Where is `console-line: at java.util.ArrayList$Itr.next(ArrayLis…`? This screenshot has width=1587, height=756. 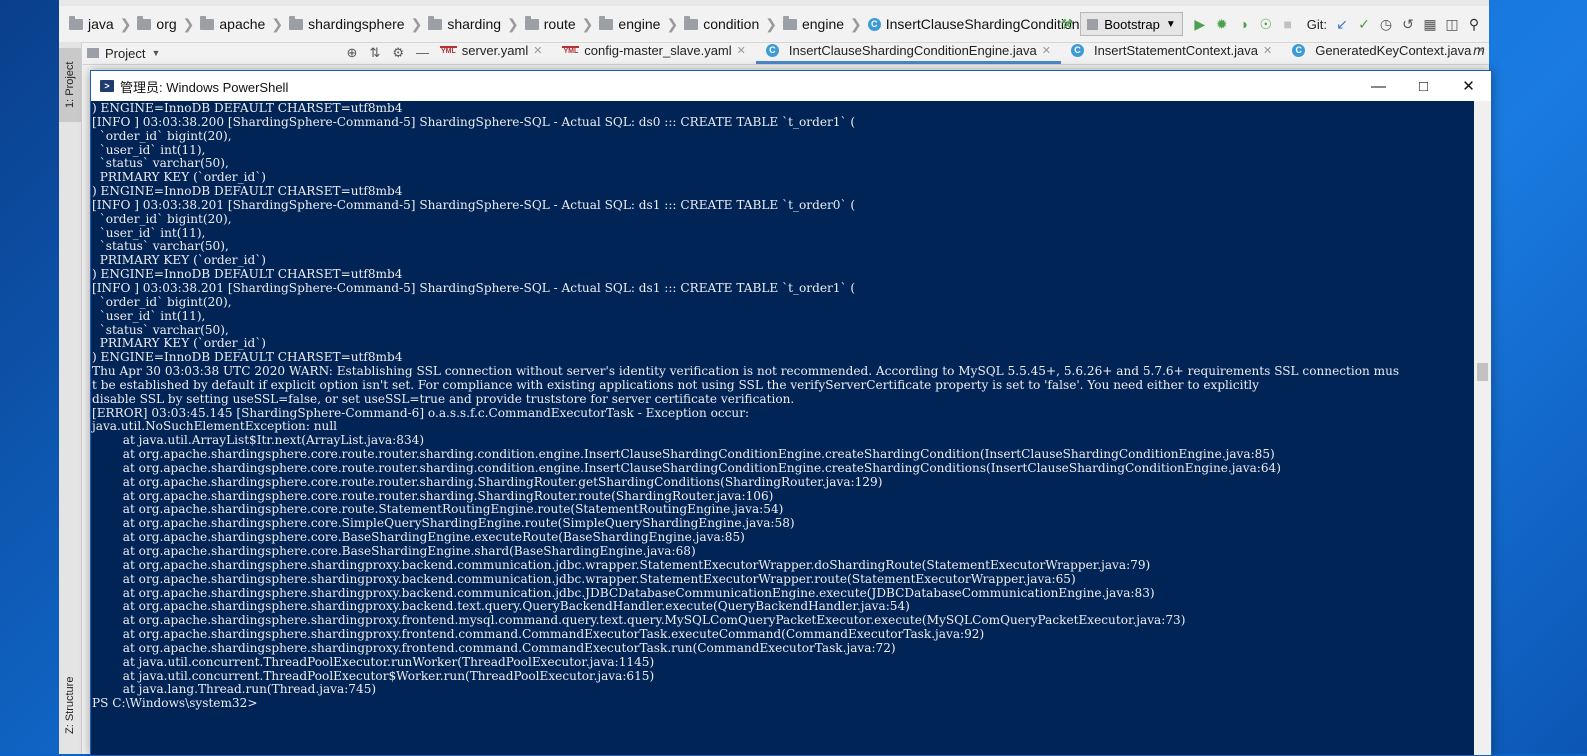
console-line: at java.util.ArrayList$Itr.next(ArrayLis… is located at coordinates (273, 440).